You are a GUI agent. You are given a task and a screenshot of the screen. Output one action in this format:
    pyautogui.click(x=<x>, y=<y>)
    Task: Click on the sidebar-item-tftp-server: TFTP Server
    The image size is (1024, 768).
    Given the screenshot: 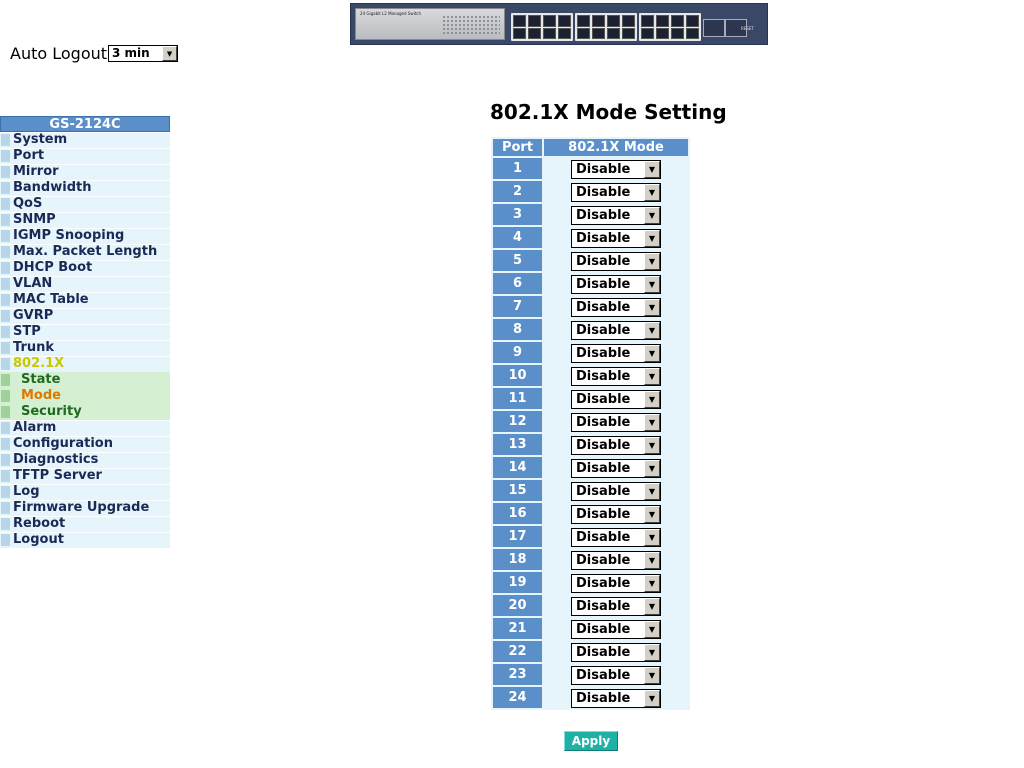 What is the action you would take?
    pyautogui.click(x=85, y=476)
    